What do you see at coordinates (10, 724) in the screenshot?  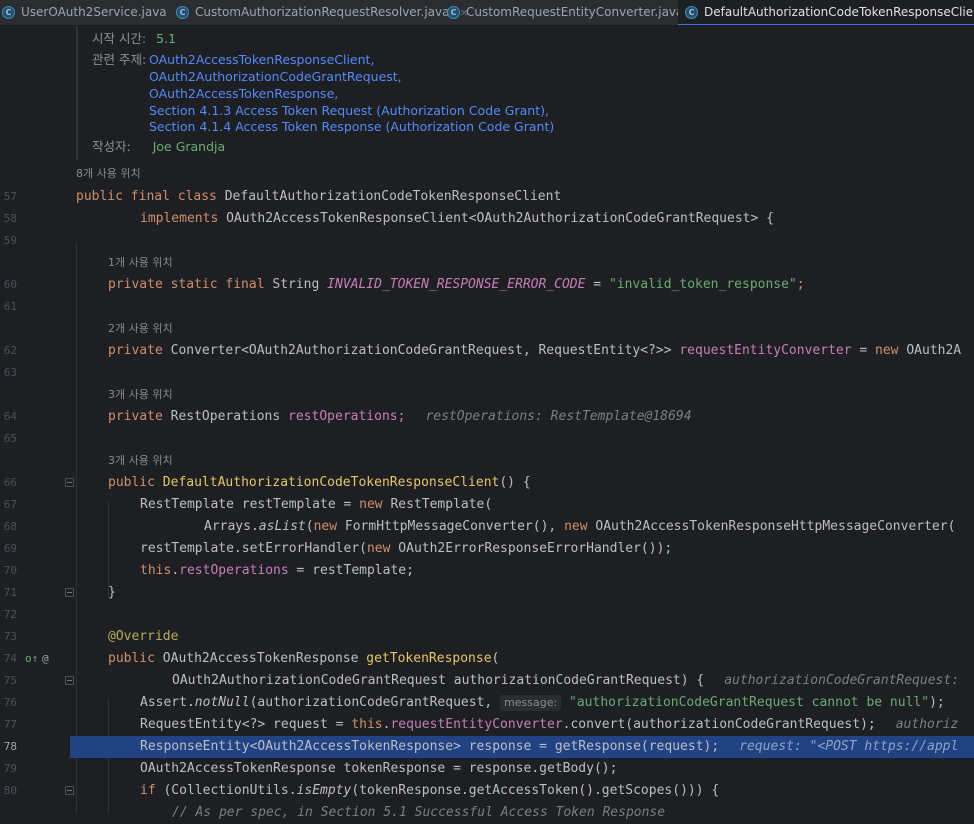 I see `line-number: 77` at bounding box center [10, 724].